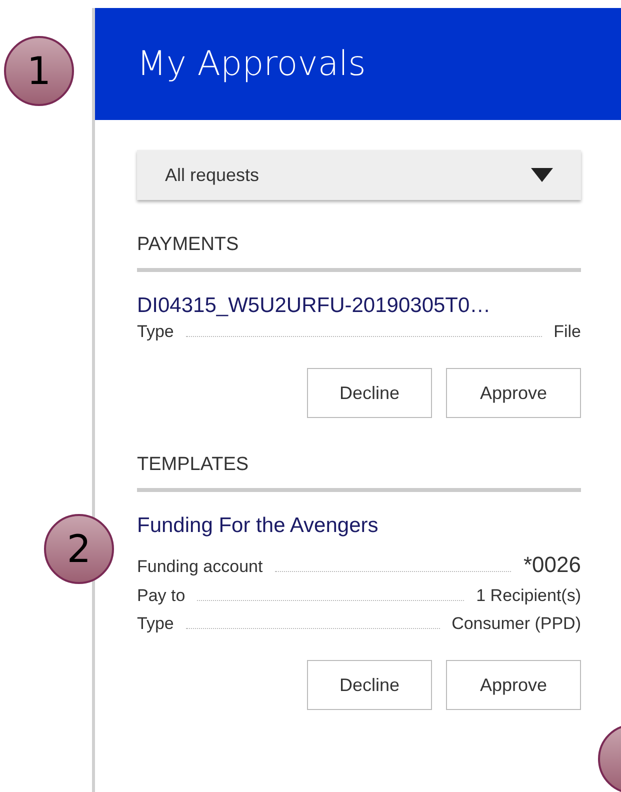 The width and height of the screenshot is (621, 792). What do you see at coordinates (516, 624) in the screenshot?
I see `detail-value: Consumer (PPD)` at bounding box center [516, 624].